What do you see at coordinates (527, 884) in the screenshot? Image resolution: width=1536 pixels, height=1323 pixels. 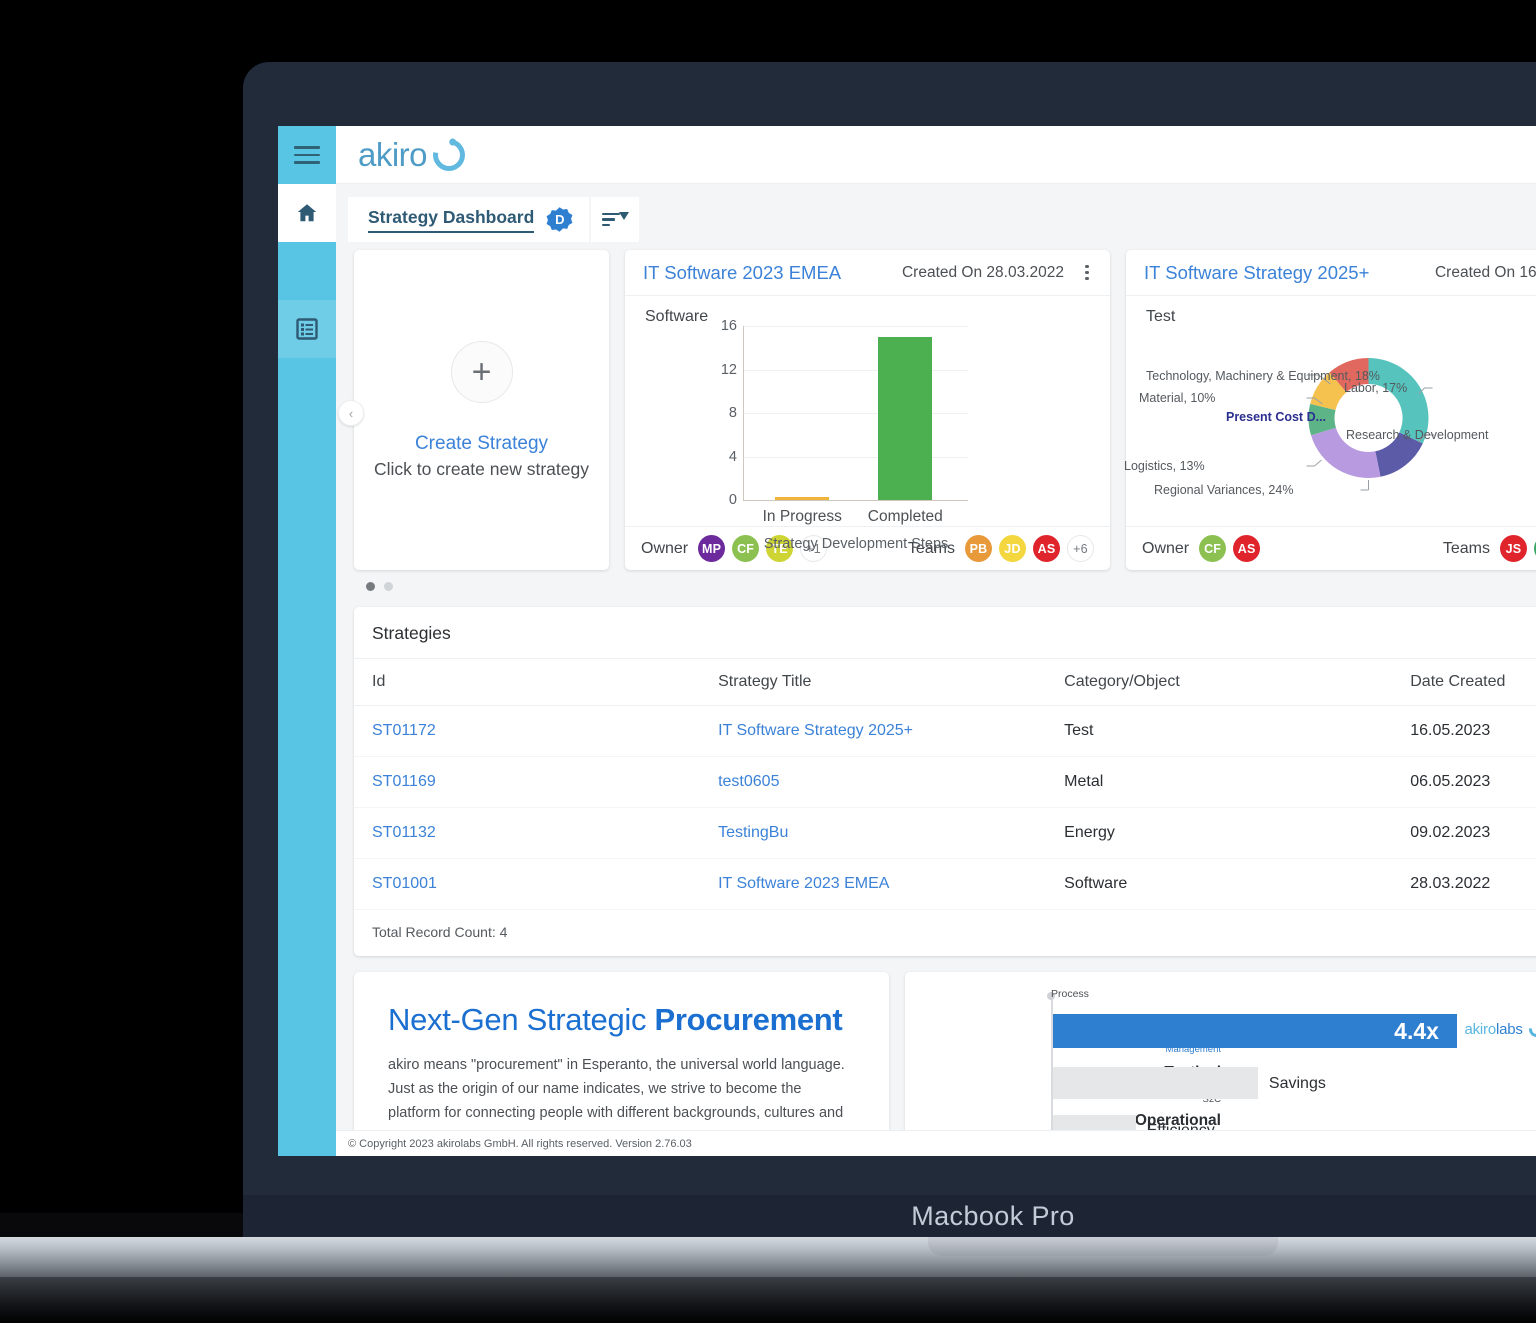 I see `cell-id: ST01001` at bounding box center [527, 884].